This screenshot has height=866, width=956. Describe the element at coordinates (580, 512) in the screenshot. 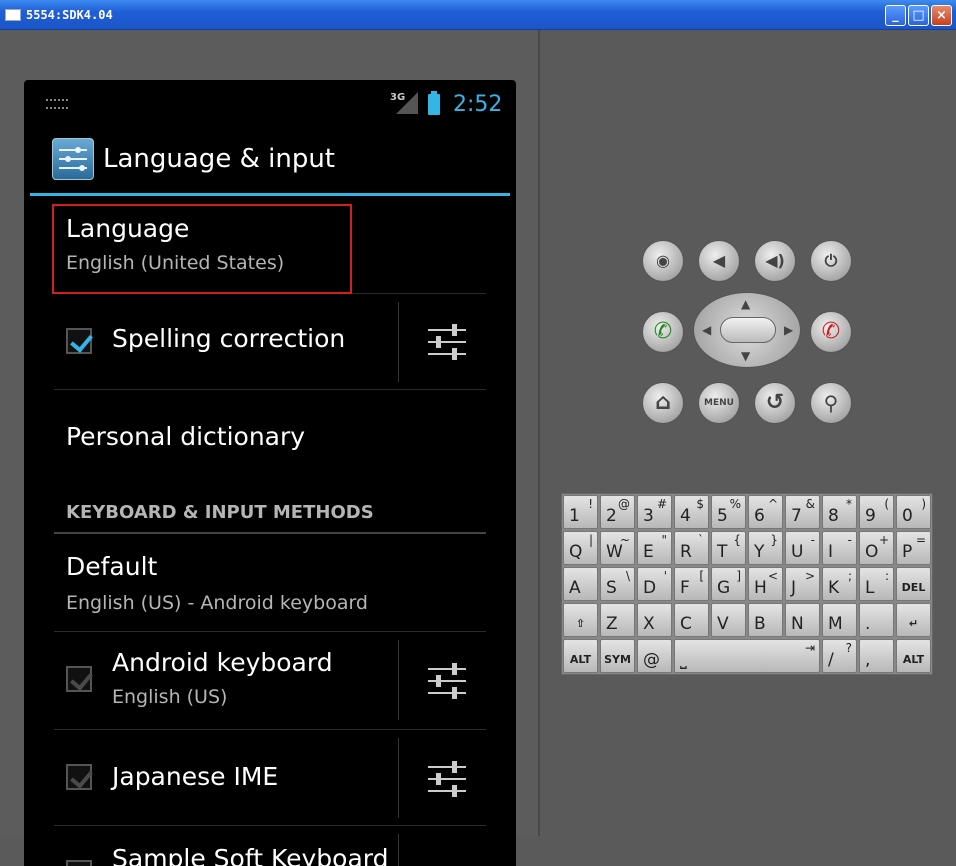

I see `key-1: 1!` at that location.